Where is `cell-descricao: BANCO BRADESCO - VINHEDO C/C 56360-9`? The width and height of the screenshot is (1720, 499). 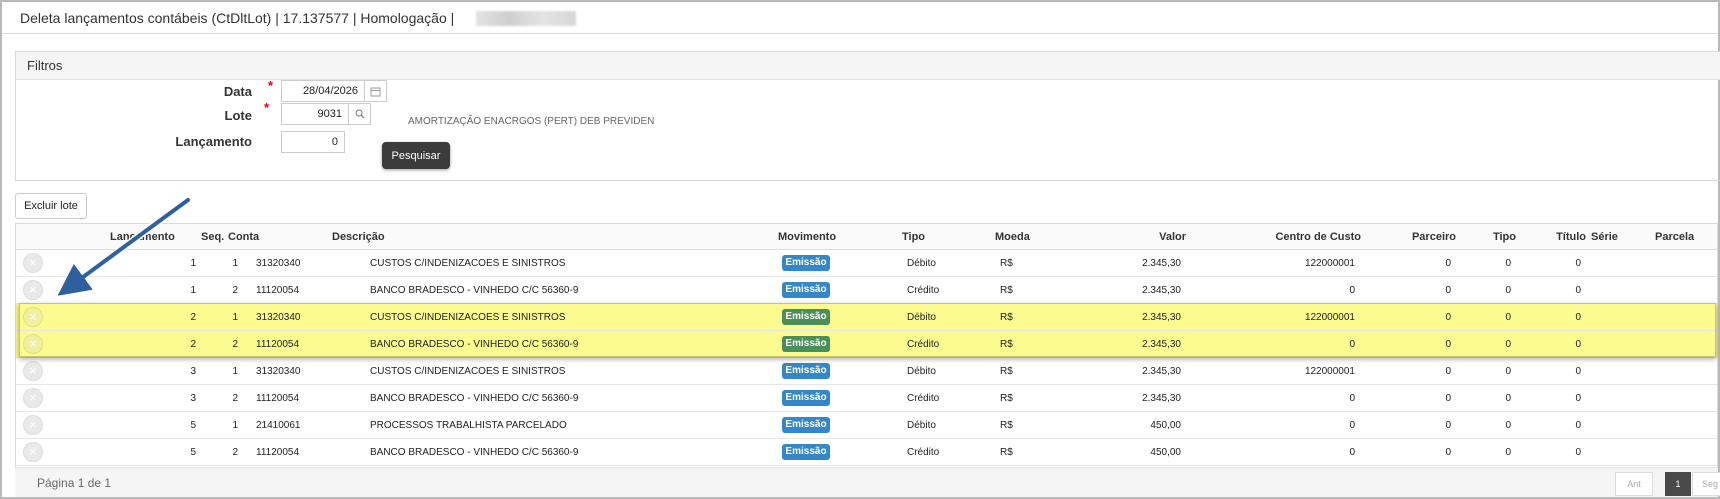 cell-descricao: BANCO BRADESCO - VINHEDO C/C 56360-9 is located at coordinates (474, 344).